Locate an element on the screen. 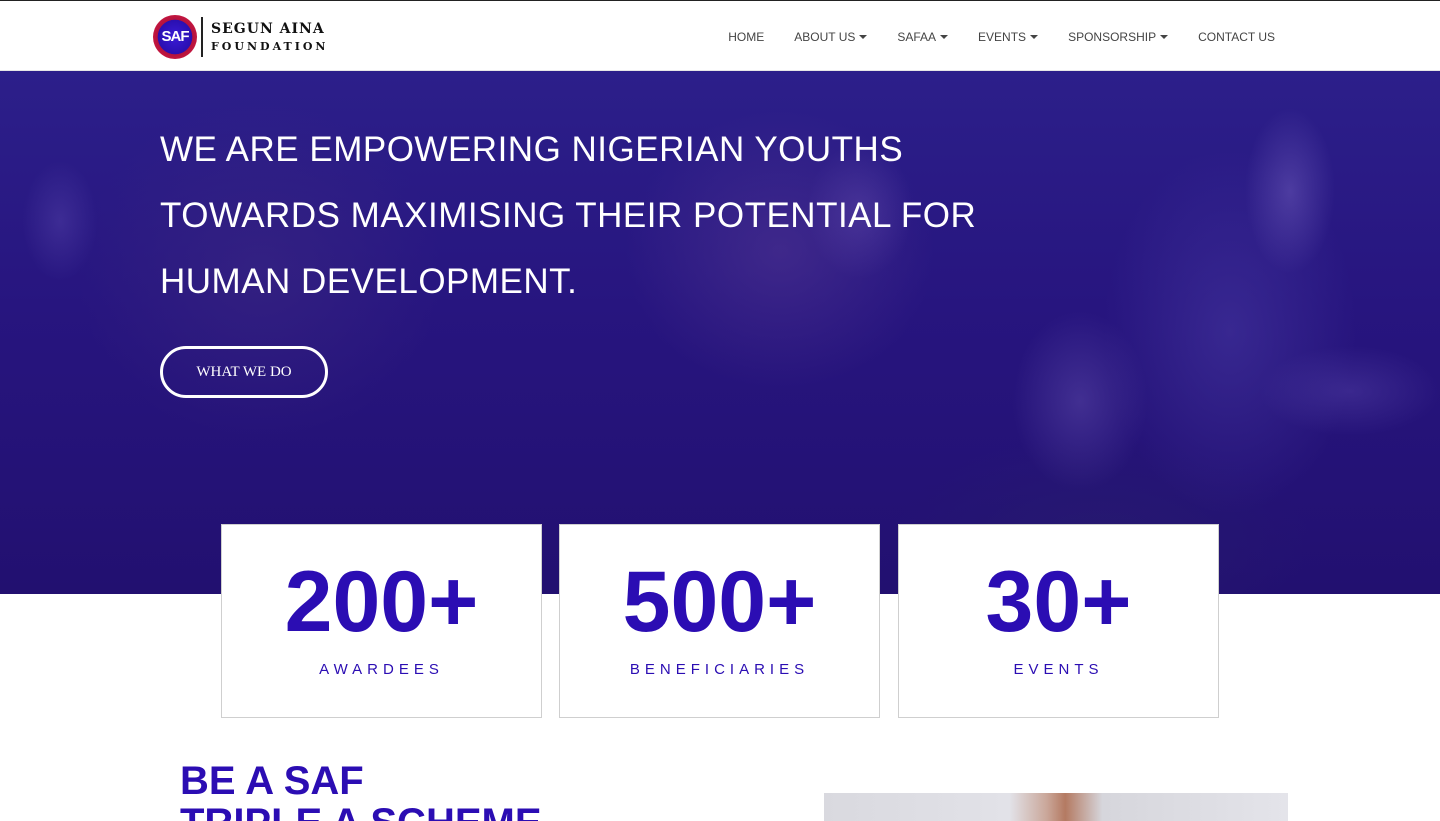 The width and height of the screenshot is (1440, 821). stat-card-events: 30+ EVENTS is located at coordinates (1058, 621).